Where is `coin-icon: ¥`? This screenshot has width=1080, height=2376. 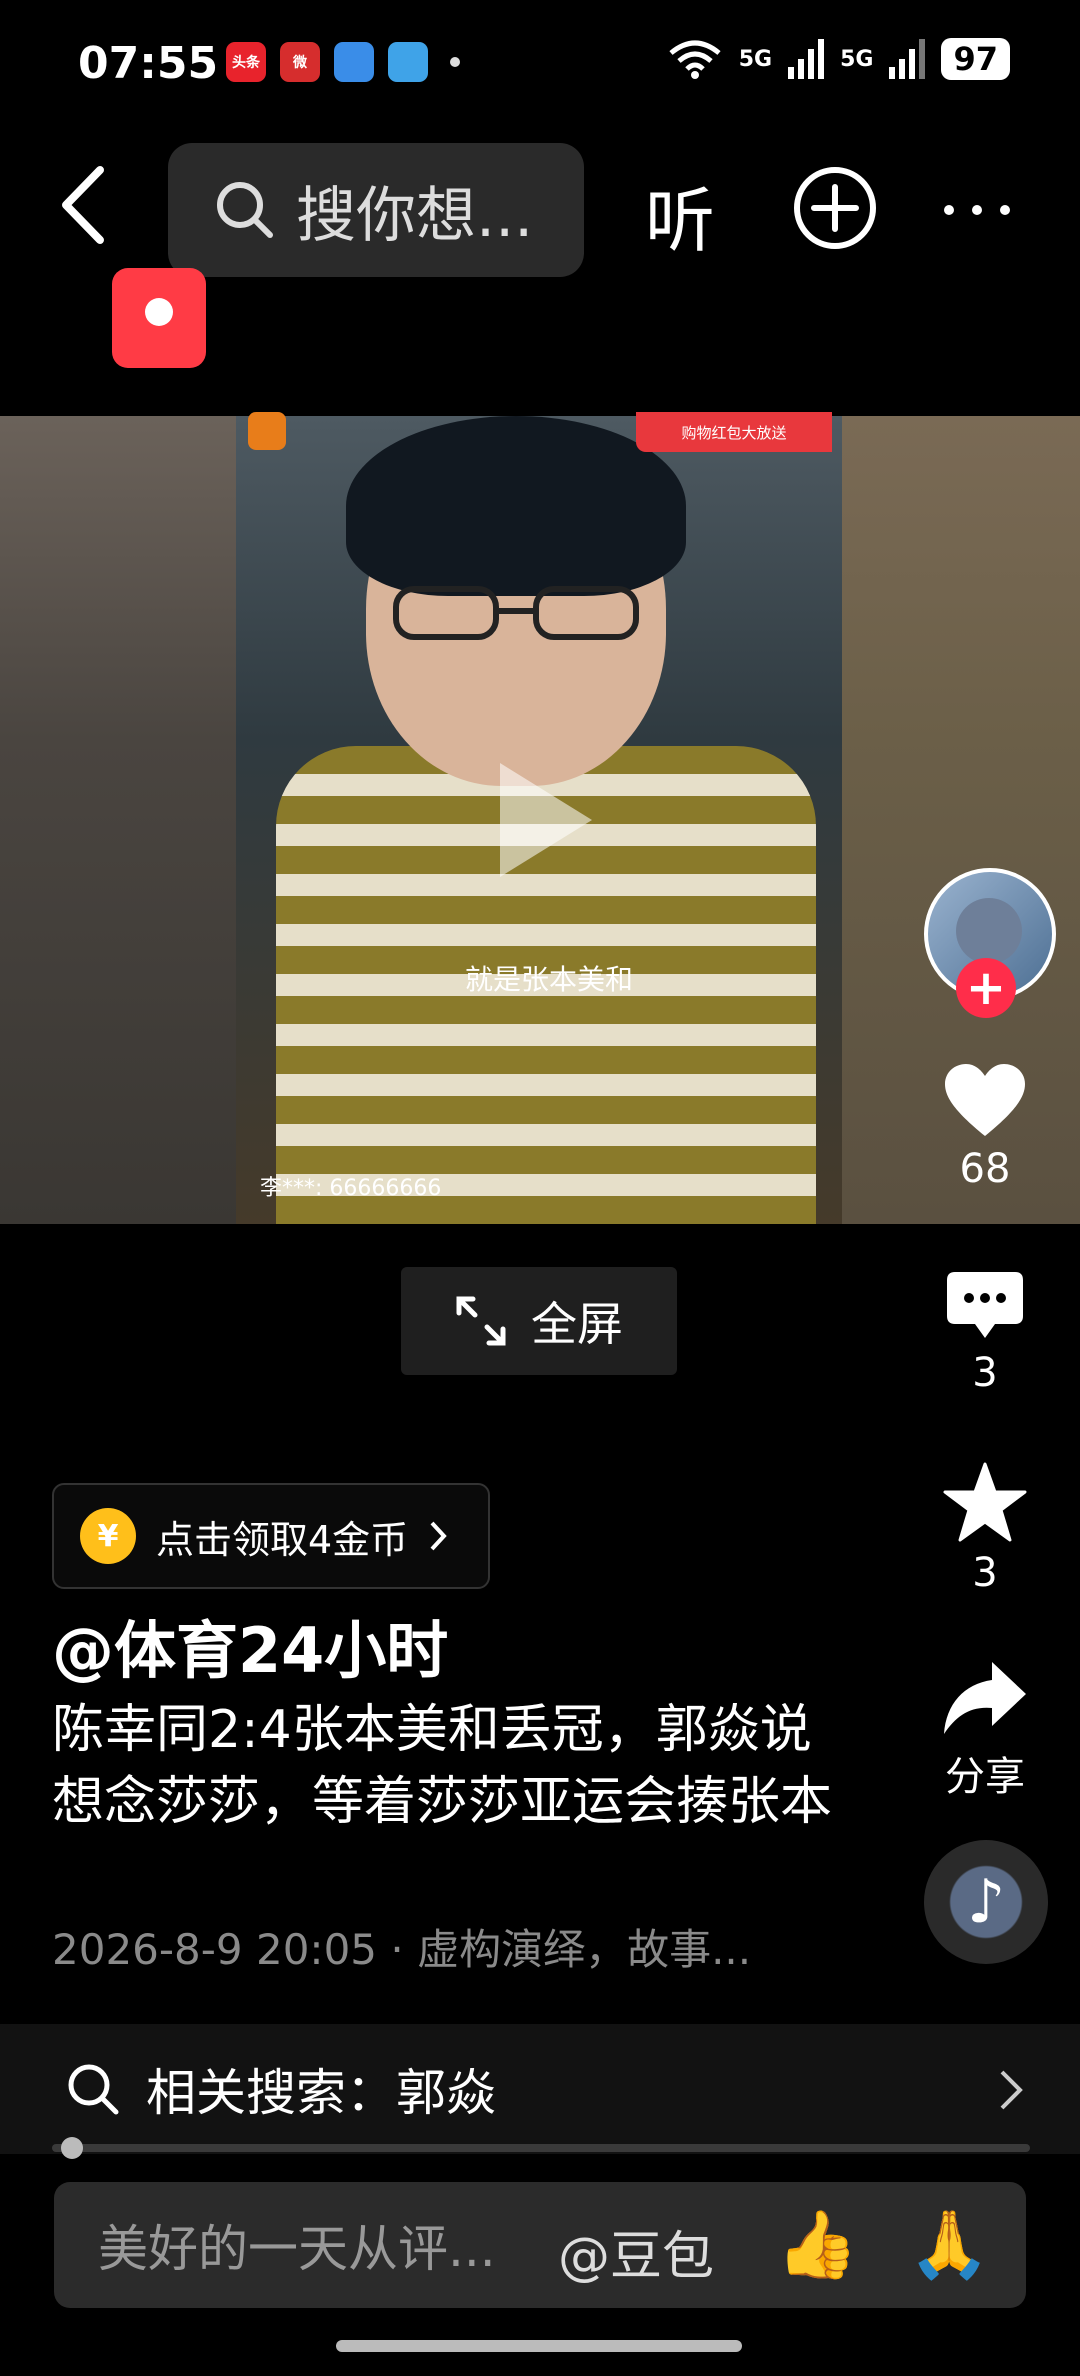
coin-icon: ¥ is located at coordinates (108, 1536).